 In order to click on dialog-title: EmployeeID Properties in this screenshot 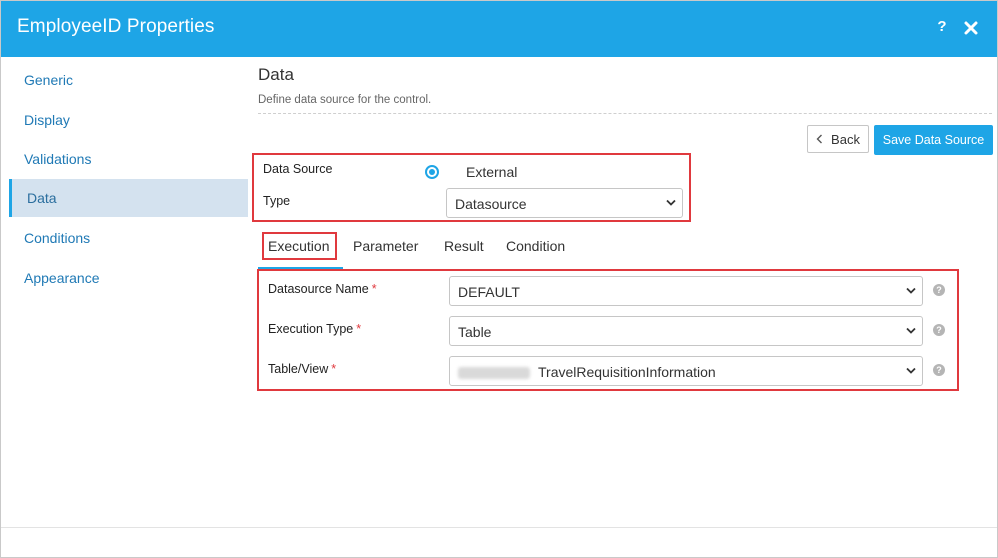, I will do `click(116, 26)`.